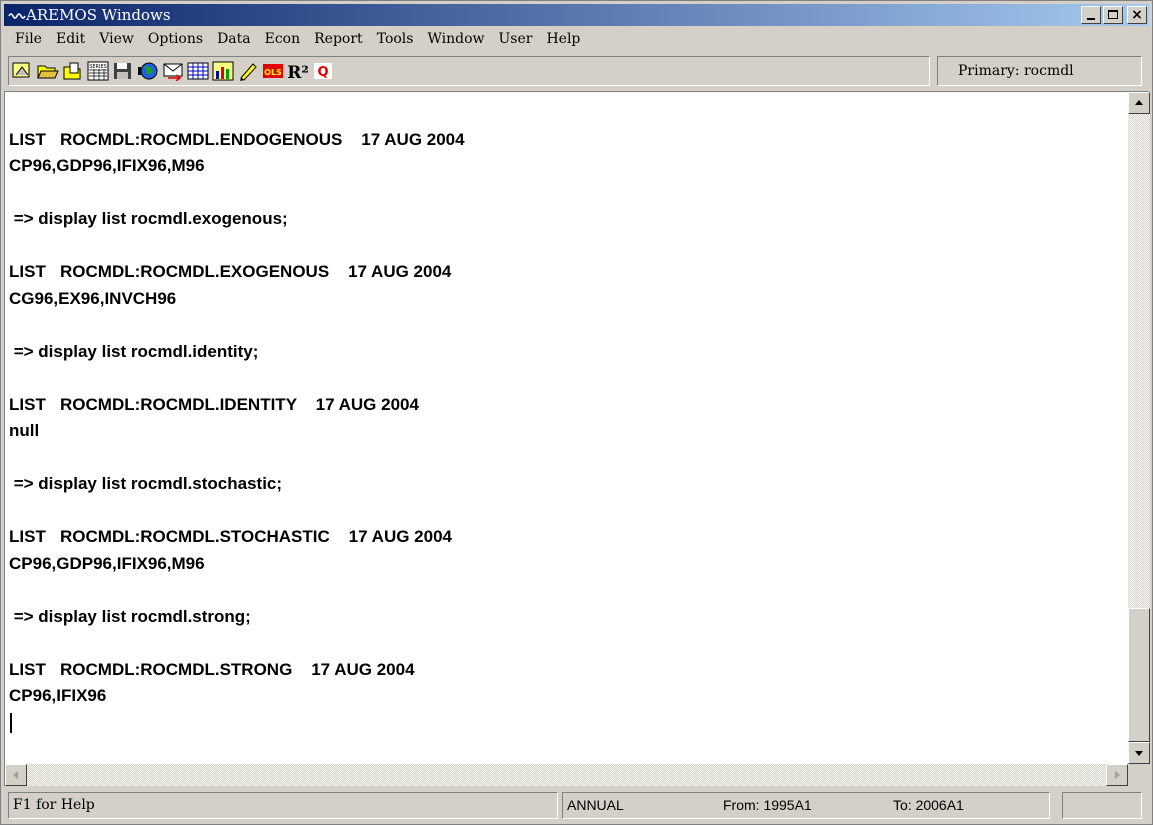  What do you see at coordinates (134, 351) in the screenshot?
I see `console-command-line: => display list rocmdl.identity;` at bounding box center [134, 351].